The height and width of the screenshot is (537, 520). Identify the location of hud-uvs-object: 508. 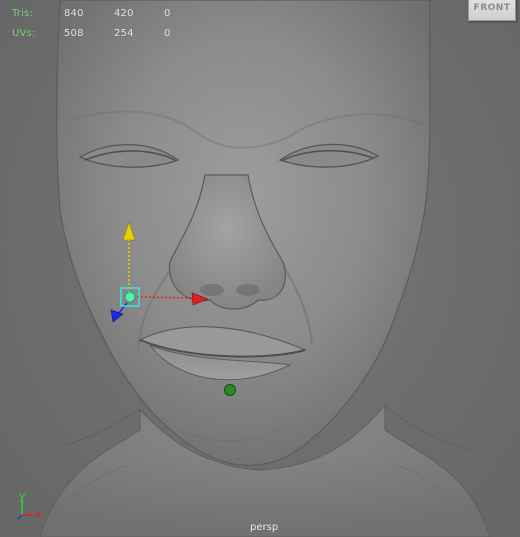
(74, 33).